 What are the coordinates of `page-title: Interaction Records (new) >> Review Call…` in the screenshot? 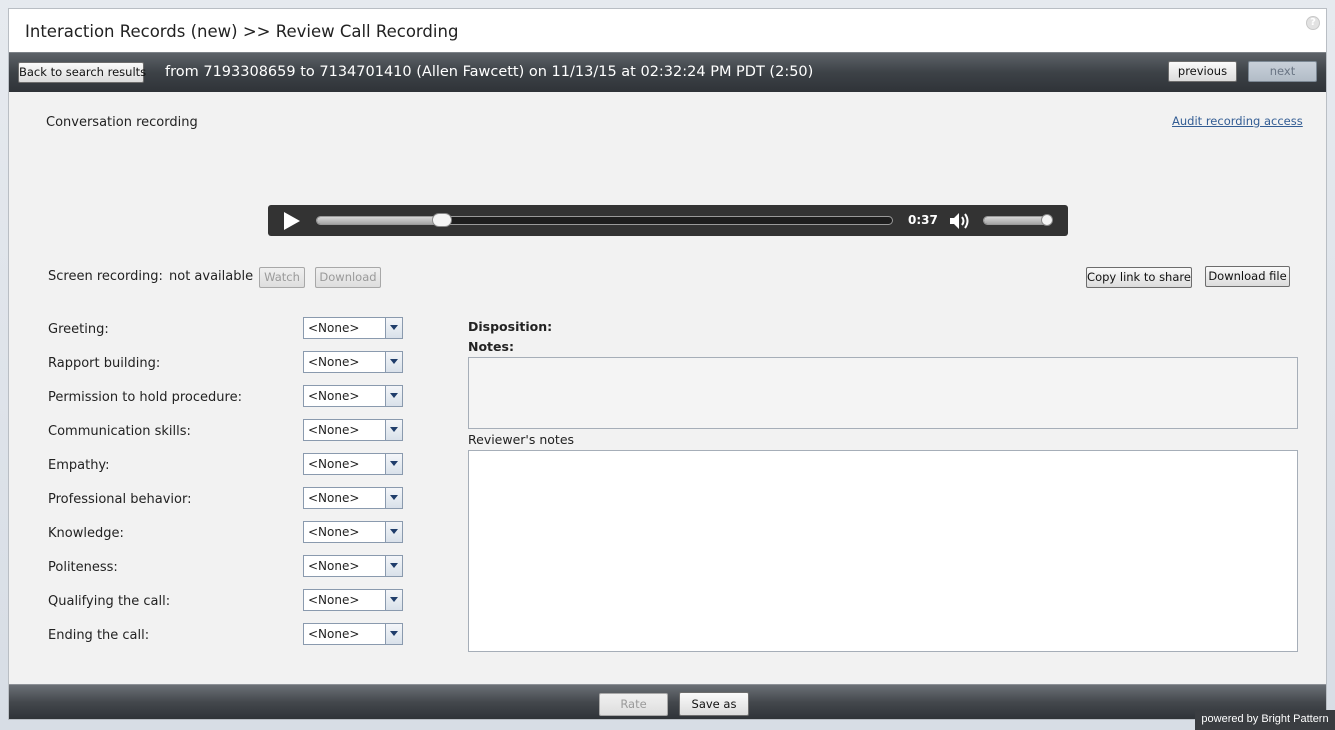 It's located at (242, 31).